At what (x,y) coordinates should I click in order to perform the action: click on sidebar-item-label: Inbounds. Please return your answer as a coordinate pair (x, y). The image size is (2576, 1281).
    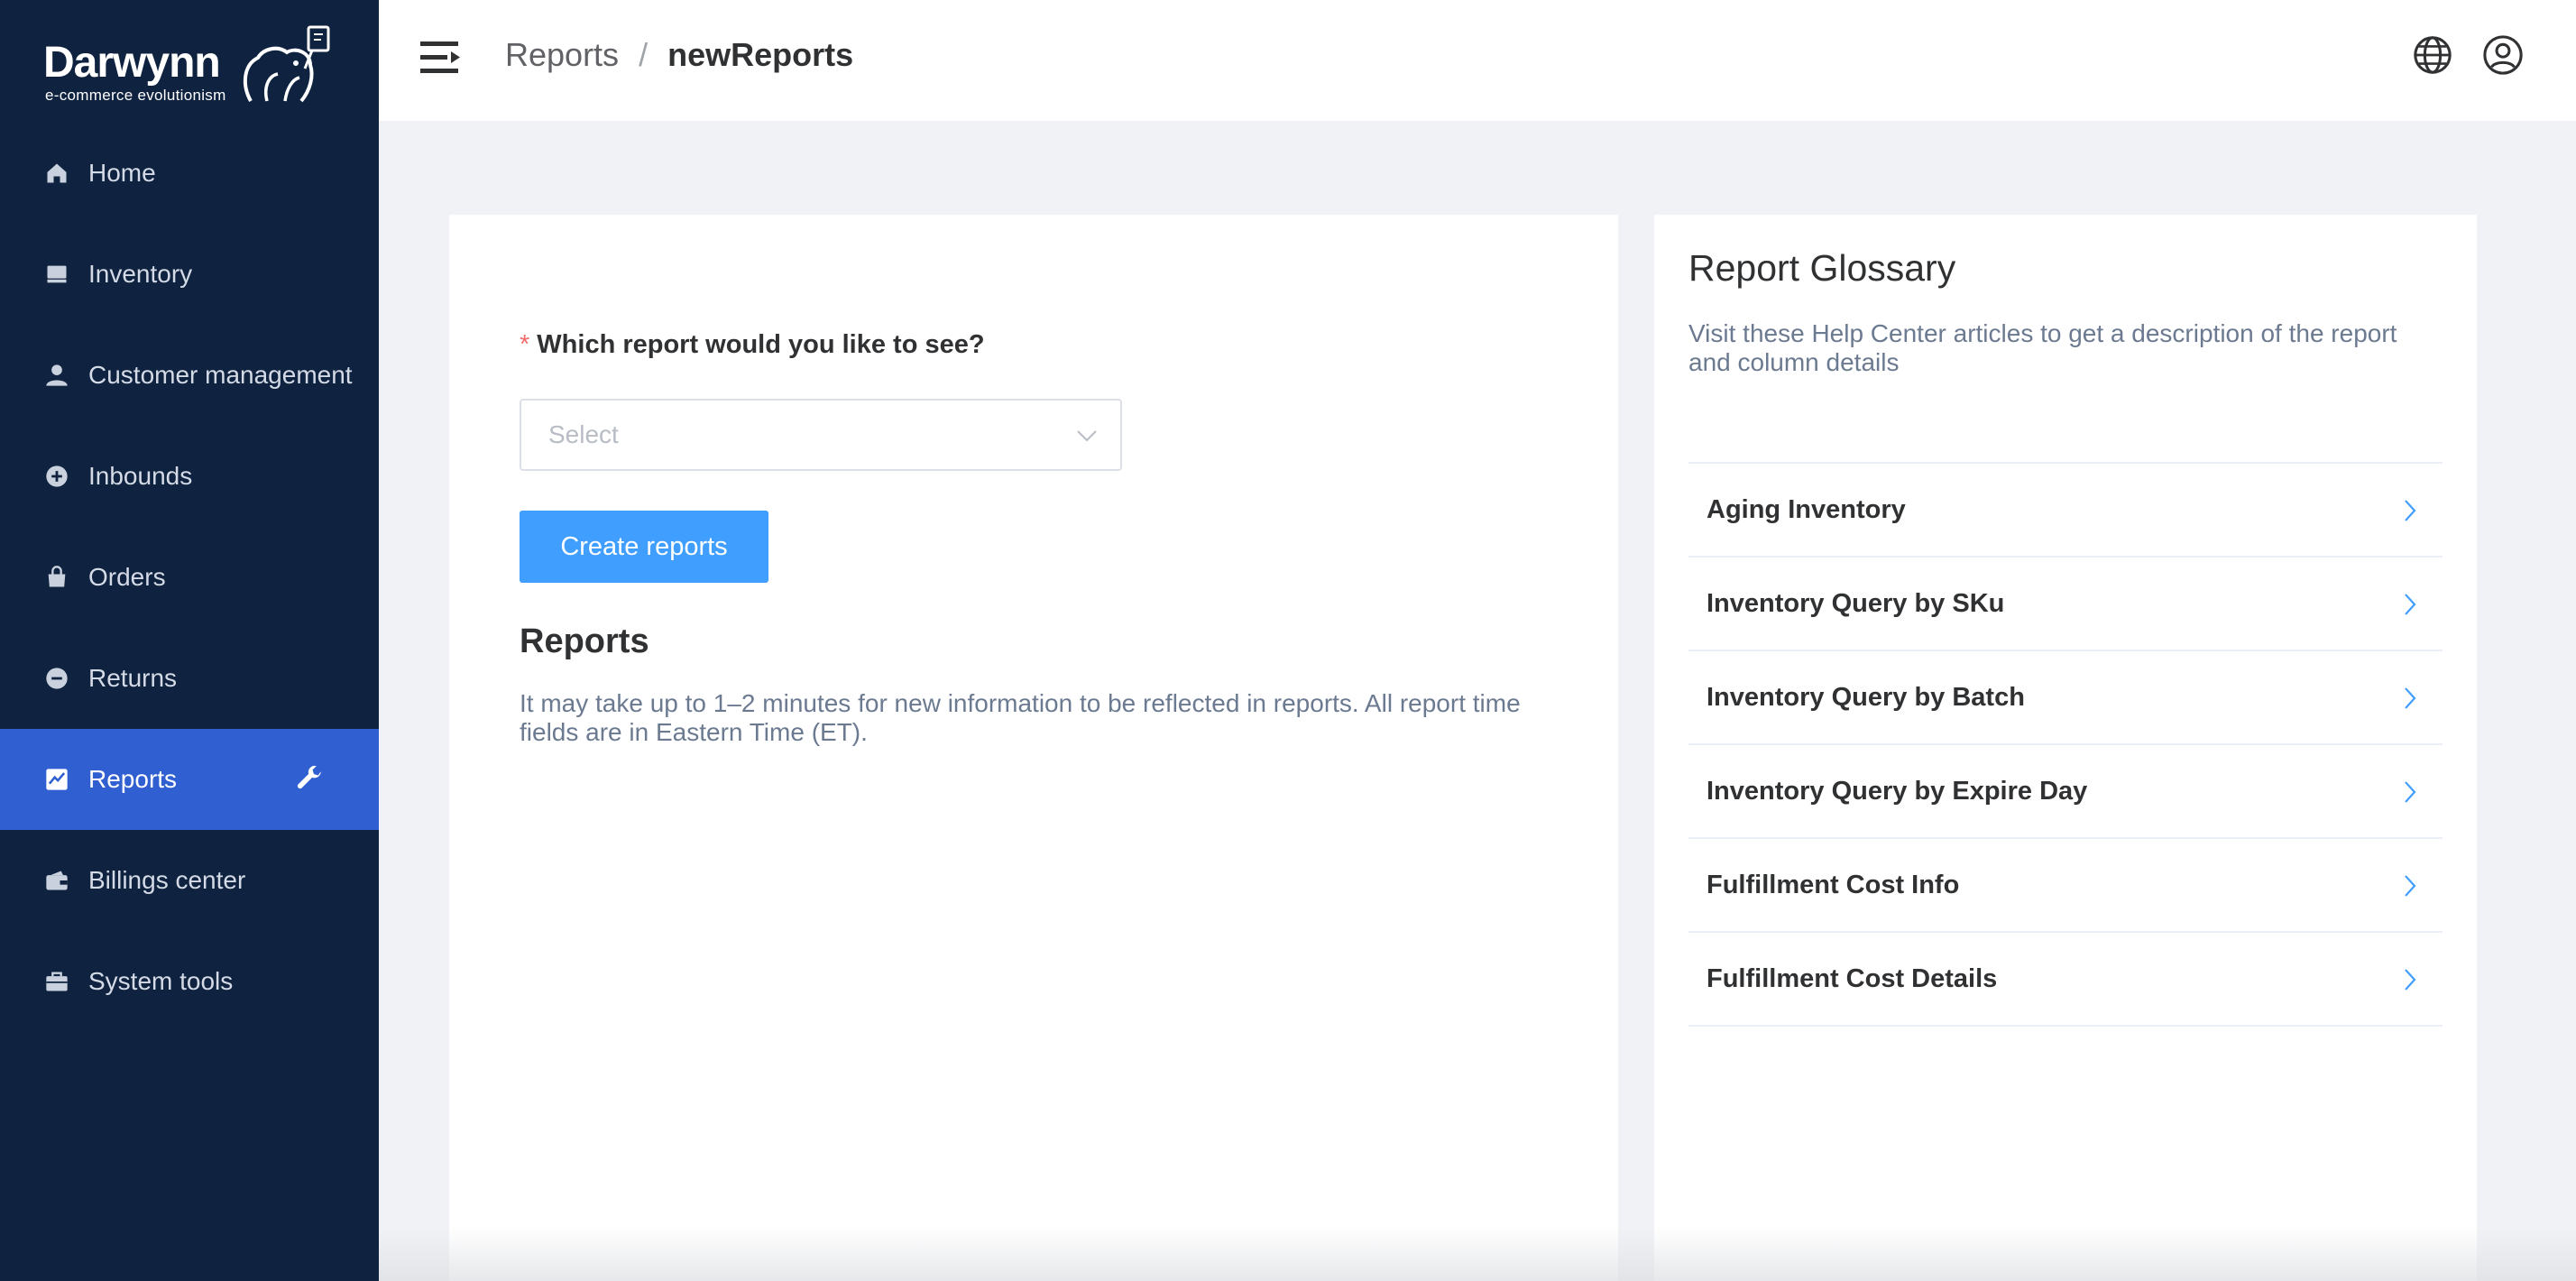
    Looking at the image, I should click on (140, 476).